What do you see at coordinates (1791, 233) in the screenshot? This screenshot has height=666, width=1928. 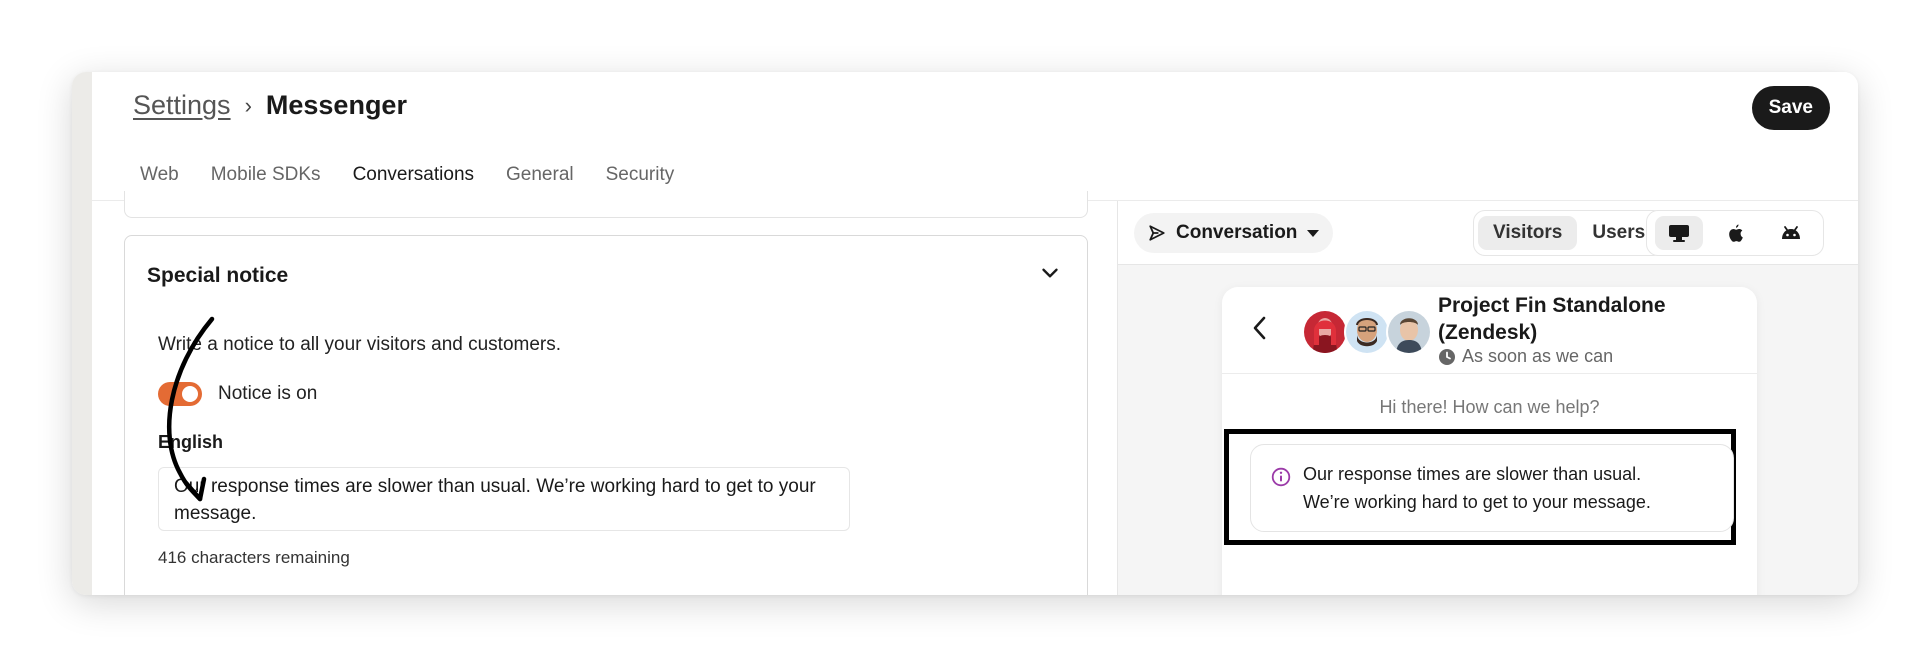 I see `android-icon` at bounding box center [1791, 233].